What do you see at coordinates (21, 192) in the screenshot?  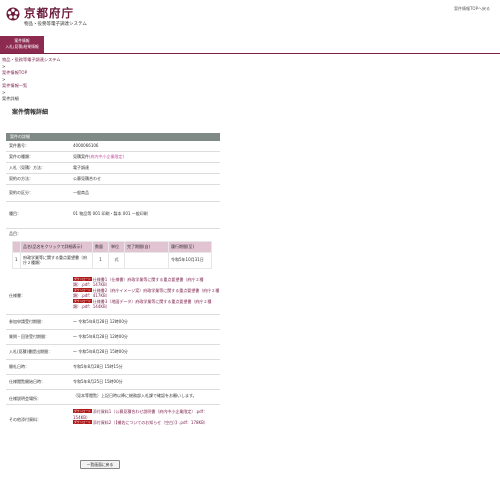 I see `field-label: 契約の区分：` at bounding box center [21, 192].